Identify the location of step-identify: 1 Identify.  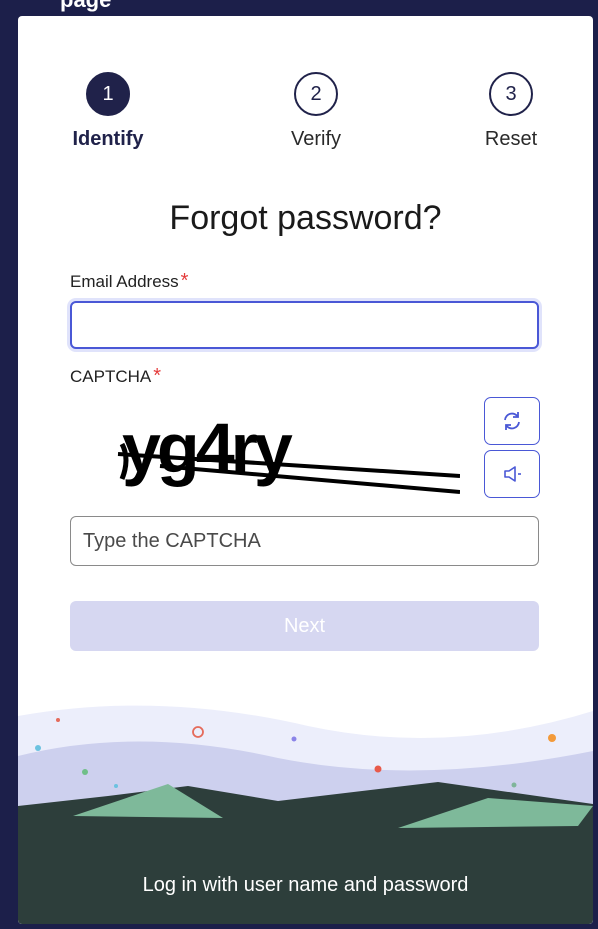
(108, 111).